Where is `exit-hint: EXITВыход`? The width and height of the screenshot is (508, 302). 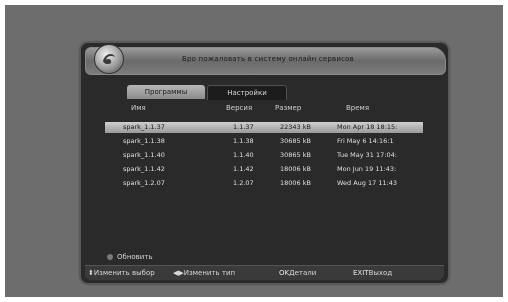 exit-hint: EXITВыход is located at coordinates (372, 273).